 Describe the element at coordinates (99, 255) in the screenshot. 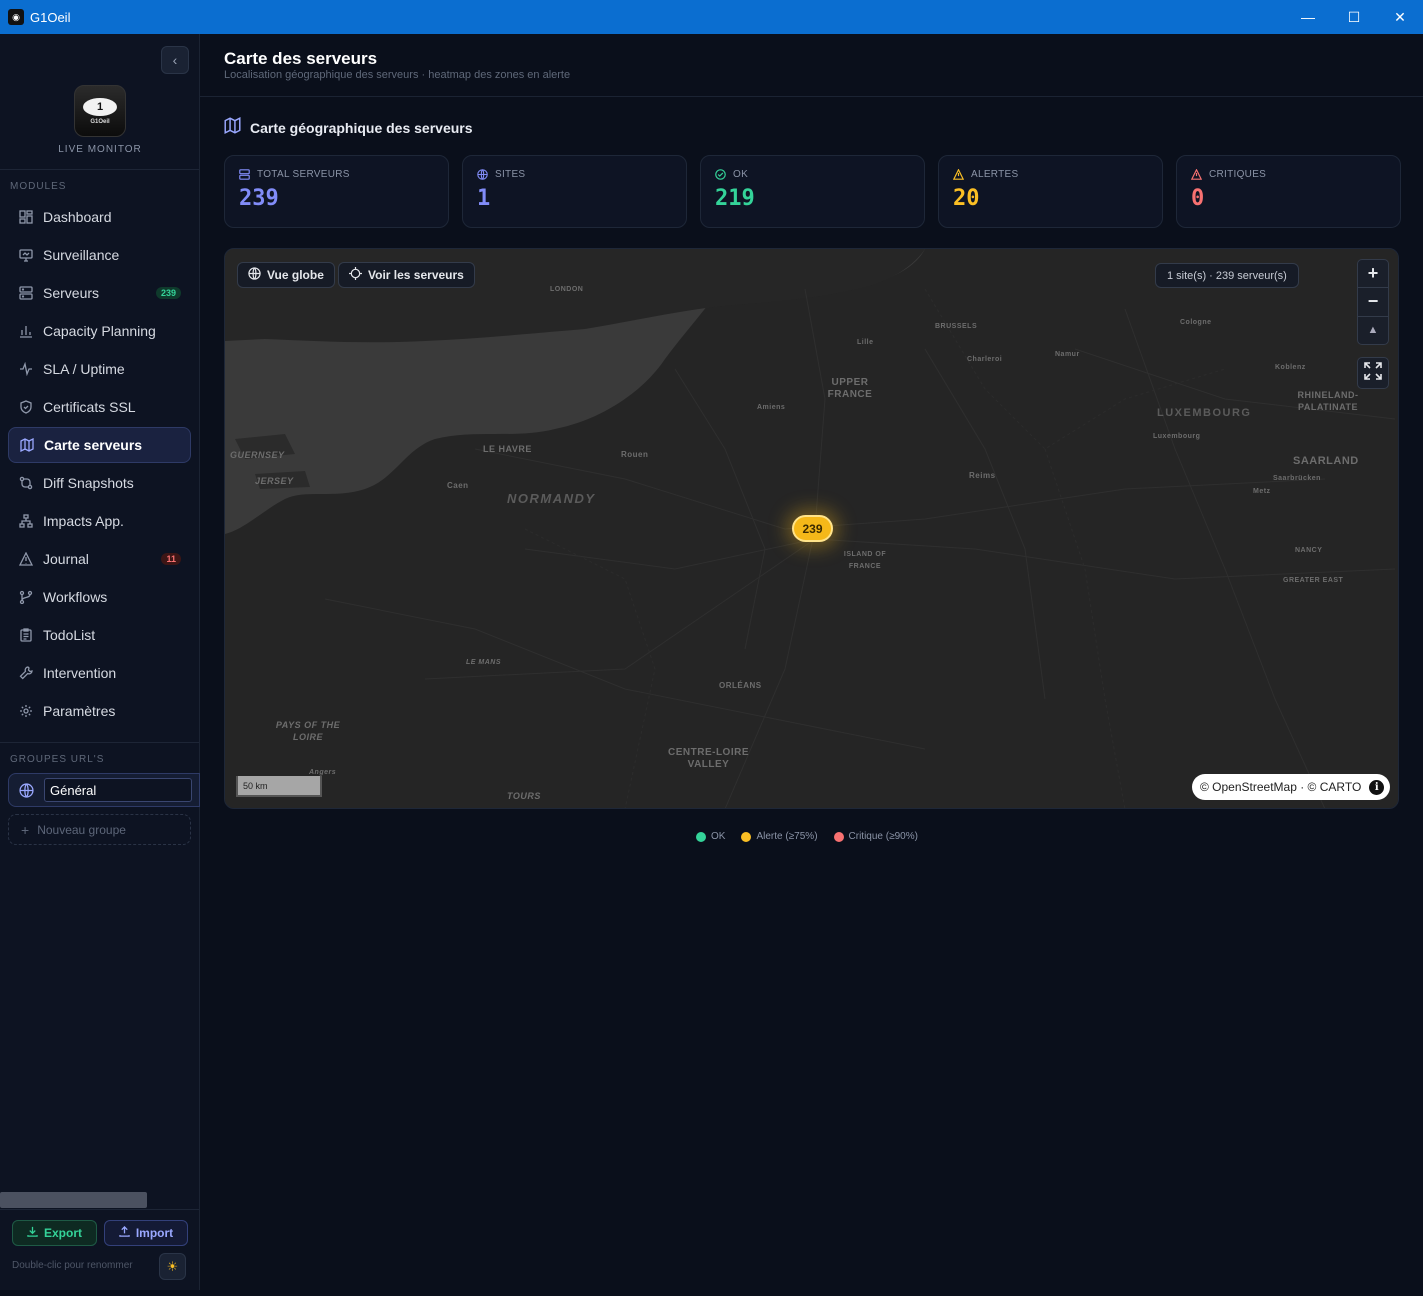

I see `sidebar-item-surveillance: Surveillance` at that location.